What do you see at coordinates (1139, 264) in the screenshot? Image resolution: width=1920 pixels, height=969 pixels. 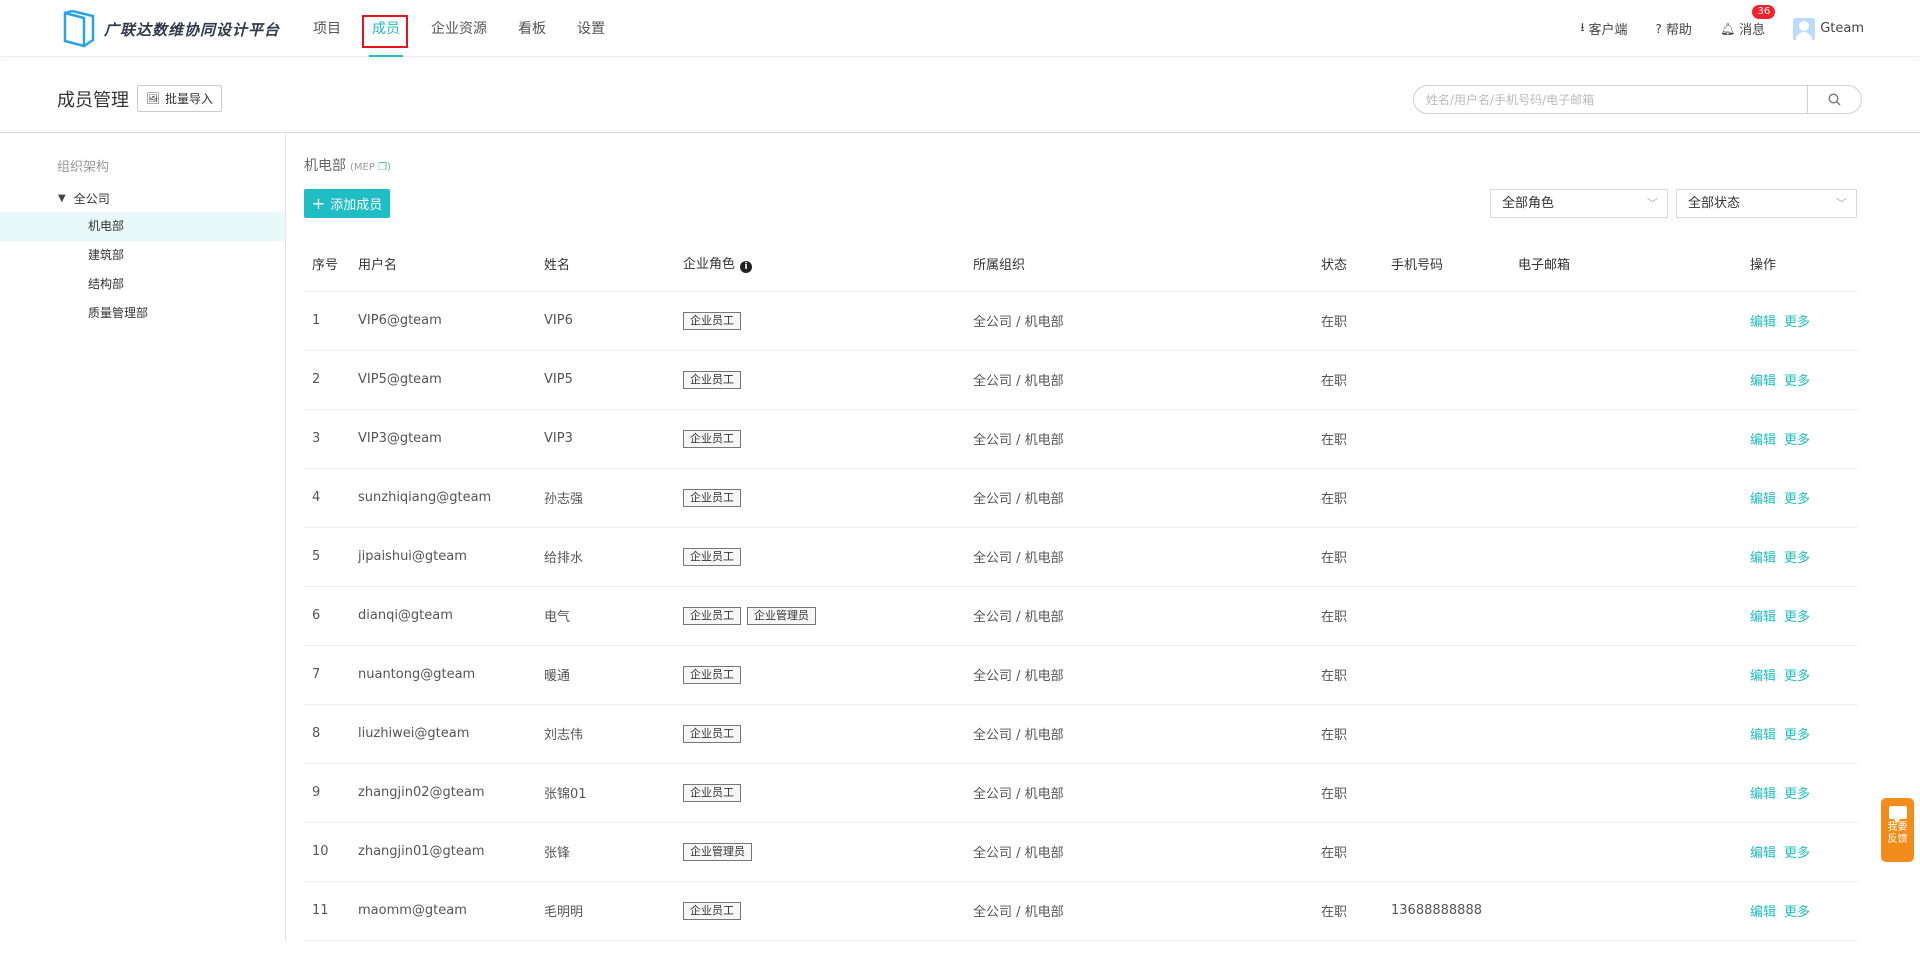 I see `col-header-org: 所属组织` at bounding box center [1139, 264].